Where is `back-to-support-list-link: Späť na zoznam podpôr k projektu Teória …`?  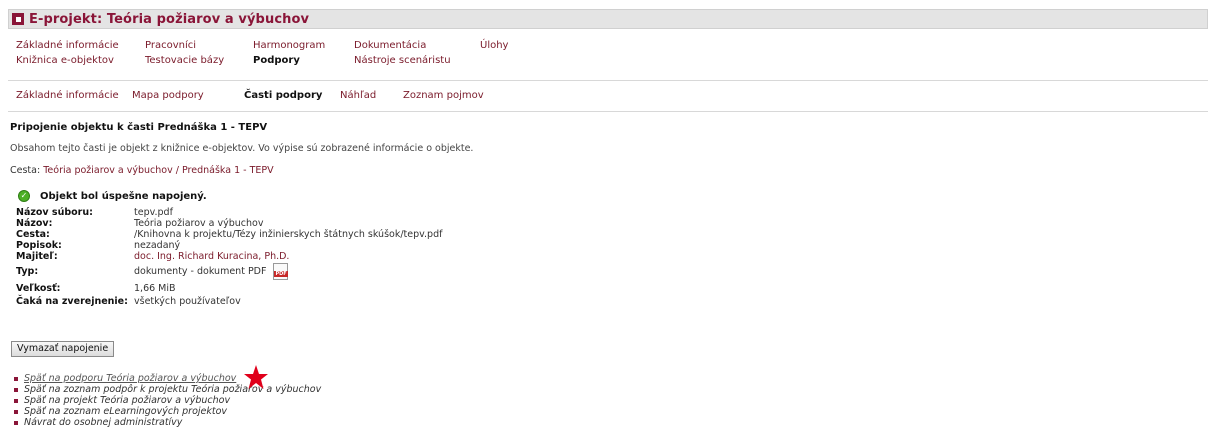
back-to-support-list-link: Späť na zoznam podpôr k projektu Teória … is located at coordinates (172, 389).